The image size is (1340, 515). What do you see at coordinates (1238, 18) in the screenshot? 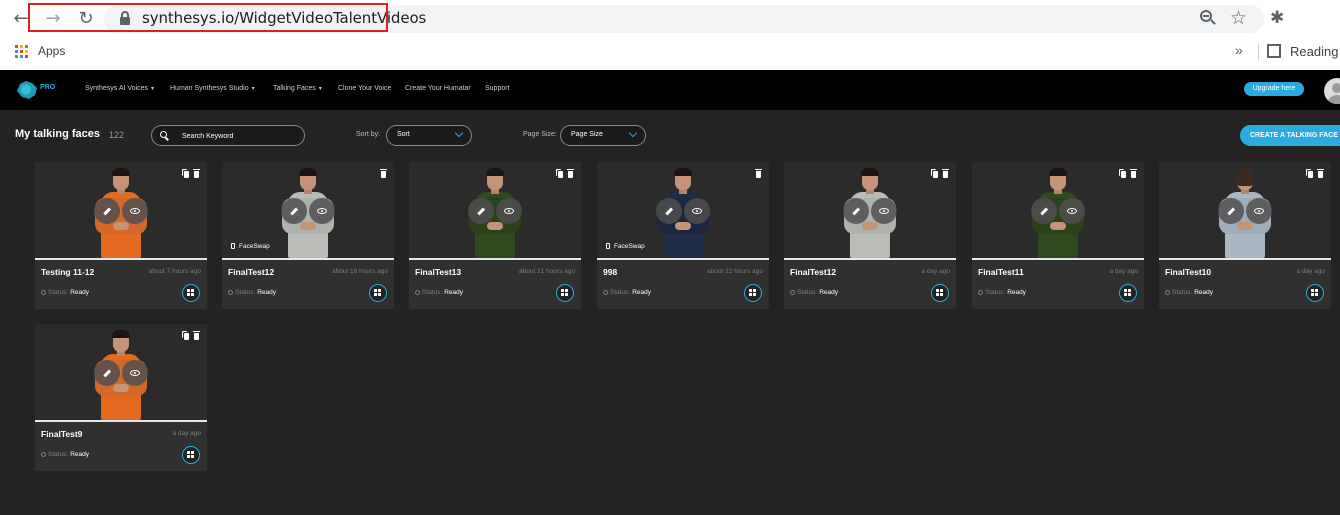
I see `bookmark-star-icon: ☆` at bounding box center [1238, 18].